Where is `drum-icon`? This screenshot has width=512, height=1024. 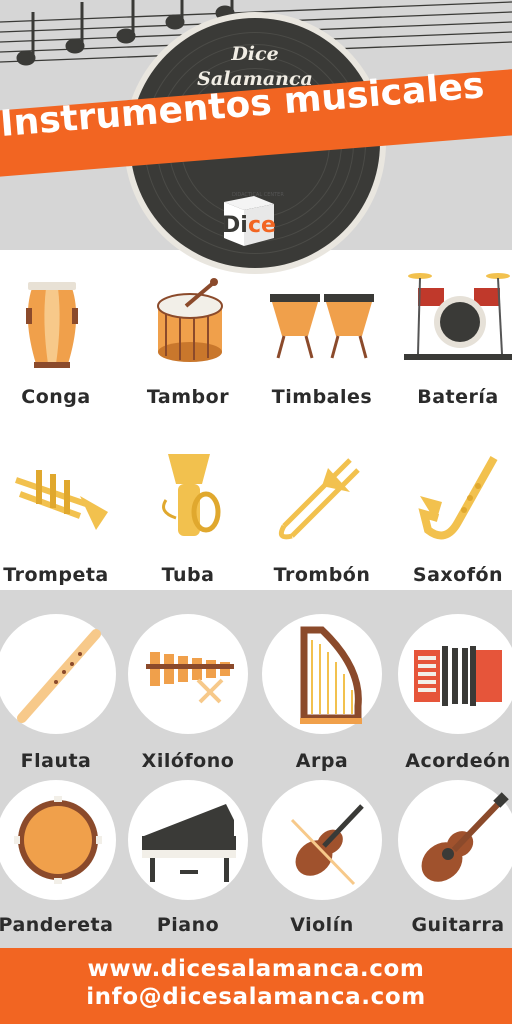
drum-icon is located at coordinates (190, 320).